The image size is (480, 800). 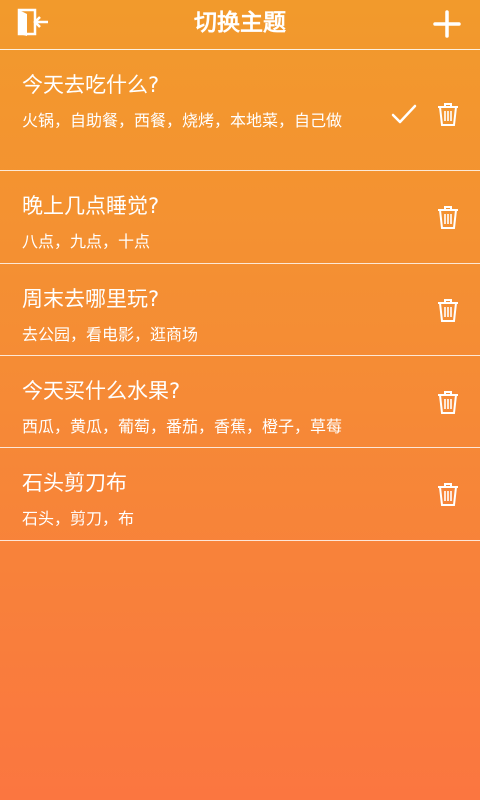 I want to click on topic-title: 今天去吃什么?, so click(x=91, y=85).